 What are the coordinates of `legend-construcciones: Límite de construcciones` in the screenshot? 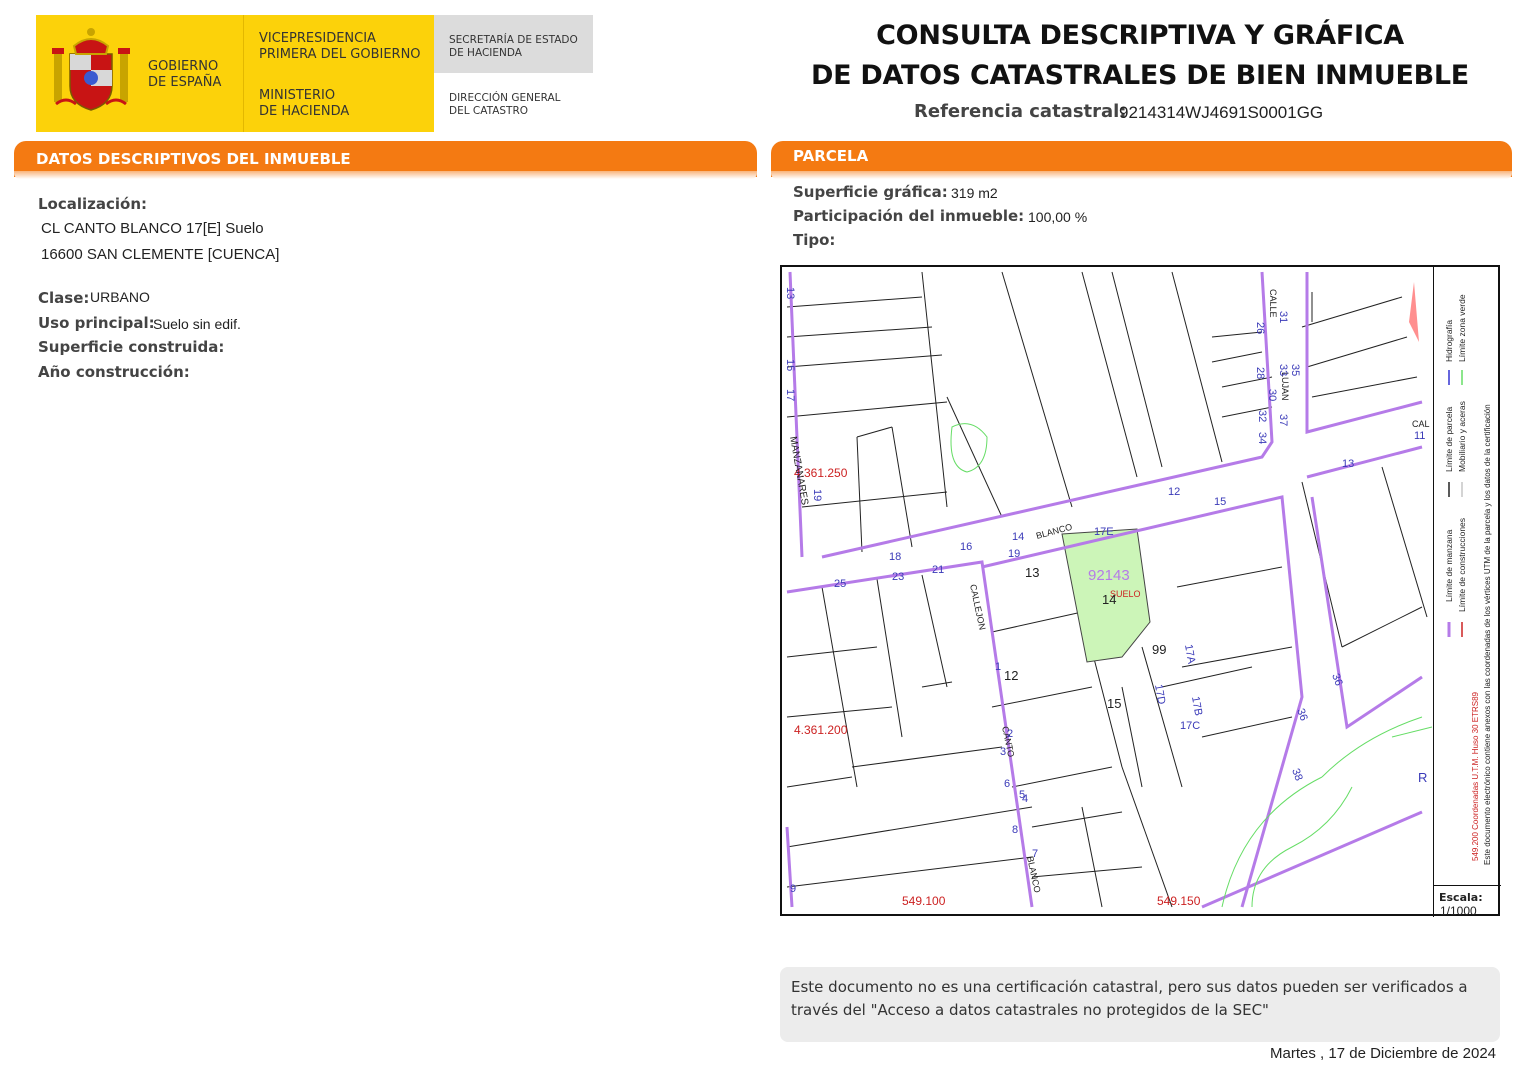 It's located at (1462, 565).